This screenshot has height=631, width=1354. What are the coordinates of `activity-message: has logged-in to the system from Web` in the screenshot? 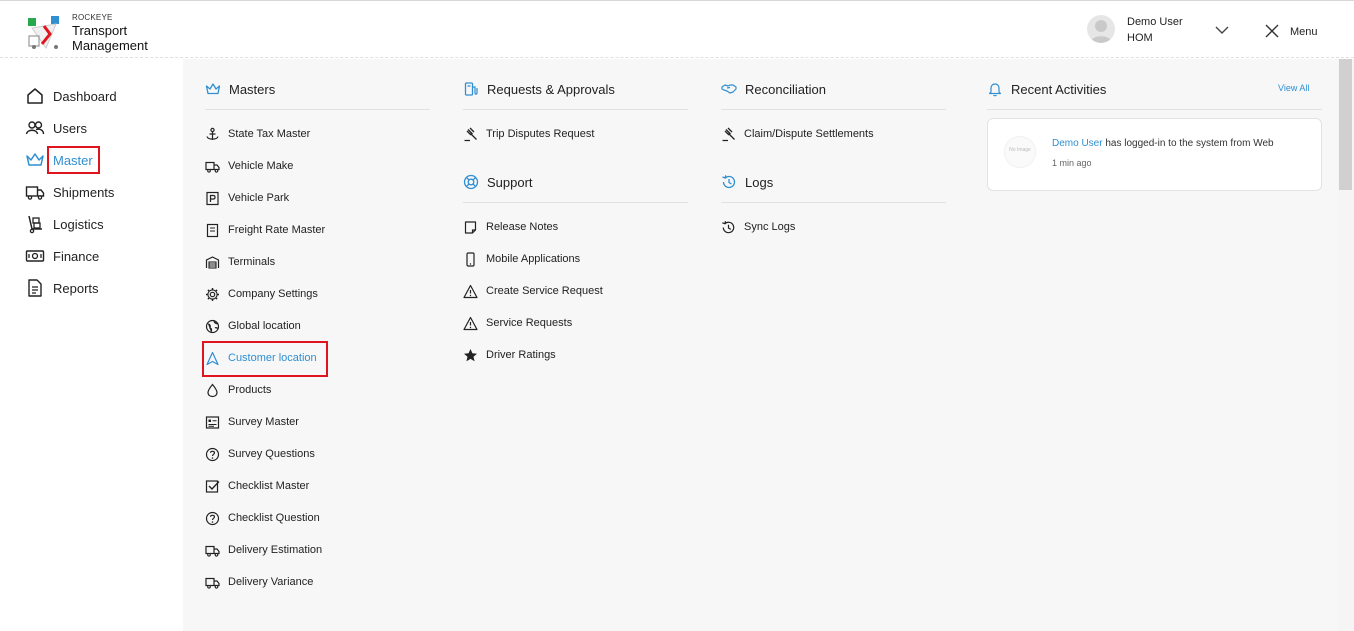 It's located at (1188, 143).